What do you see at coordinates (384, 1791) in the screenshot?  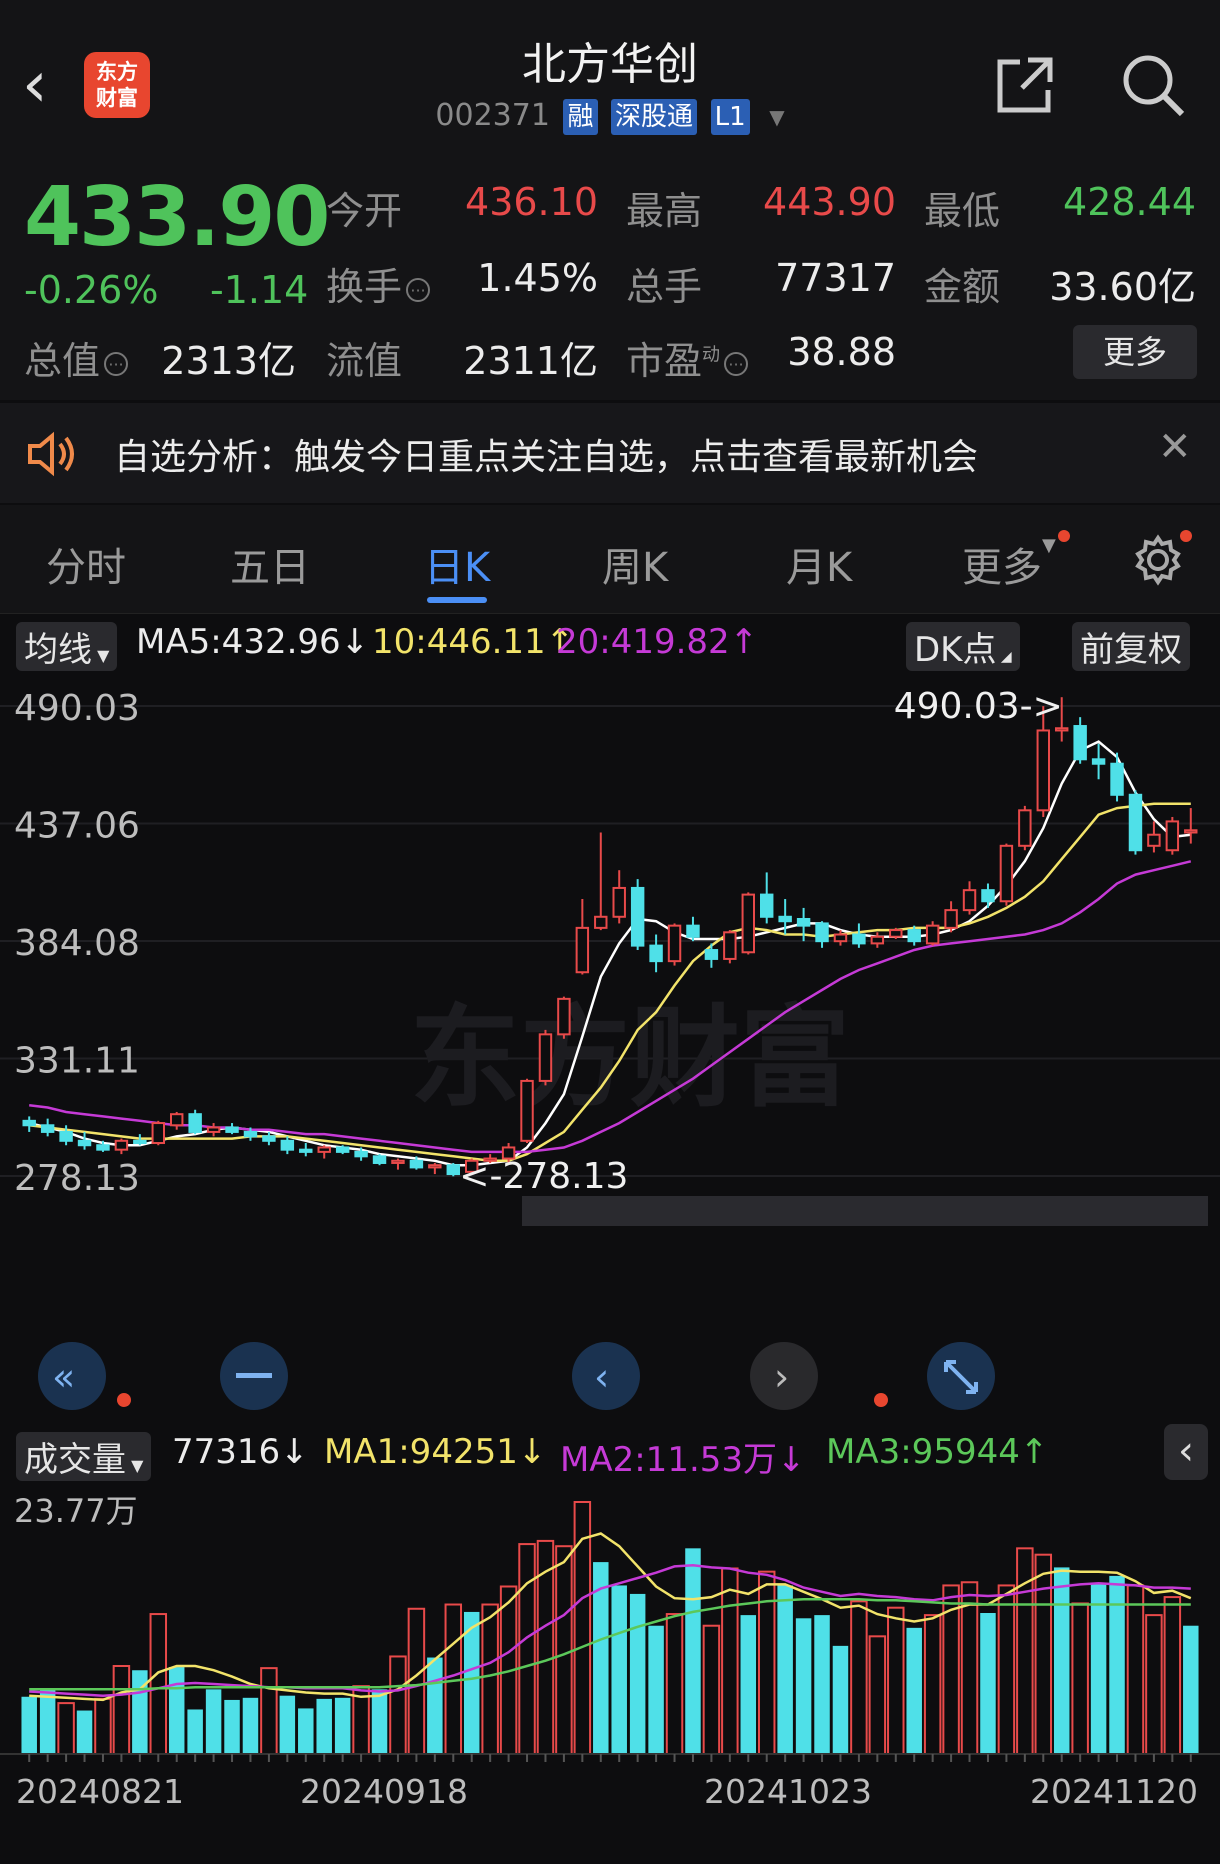 I see `x-axis-label: 20240918` at bounding box center [384, 1791].